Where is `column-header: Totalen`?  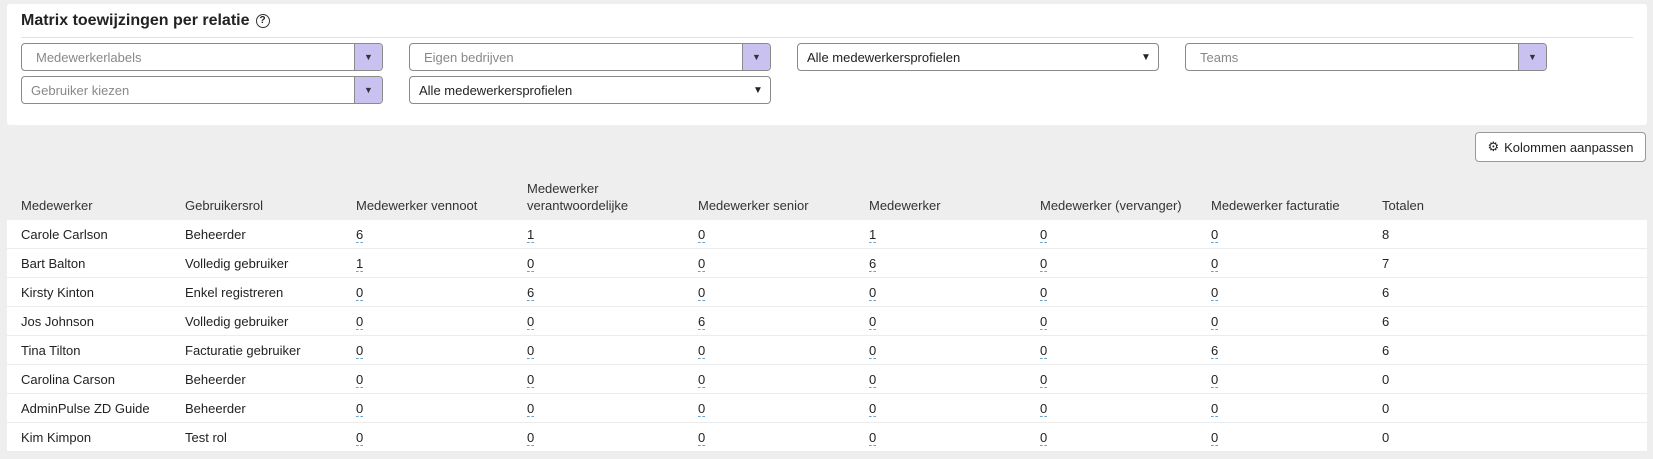
column-header: Totalen is located at coordinates (1507, 198).